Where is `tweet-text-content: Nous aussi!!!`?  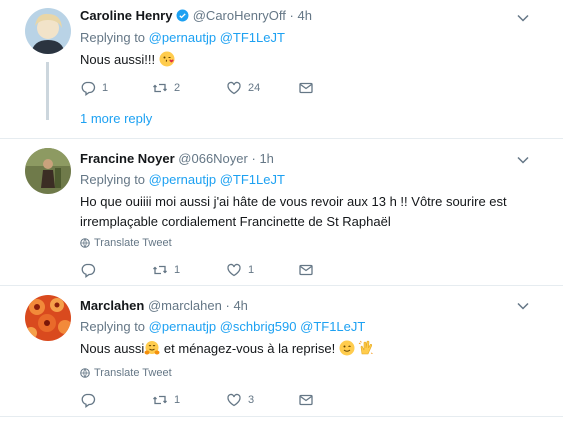
tweet-text-content: Nous aussi!!! is located at coordinates (118, 59).